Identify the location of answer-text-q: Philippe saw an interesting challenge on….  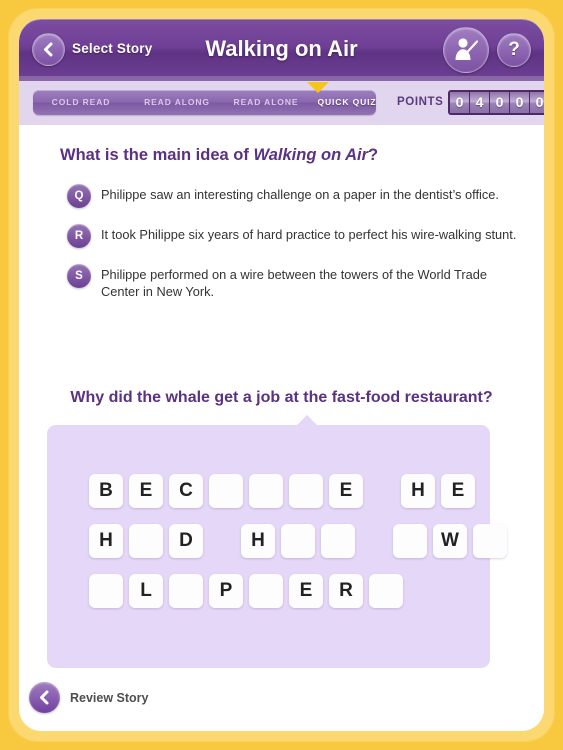
(300, 194).